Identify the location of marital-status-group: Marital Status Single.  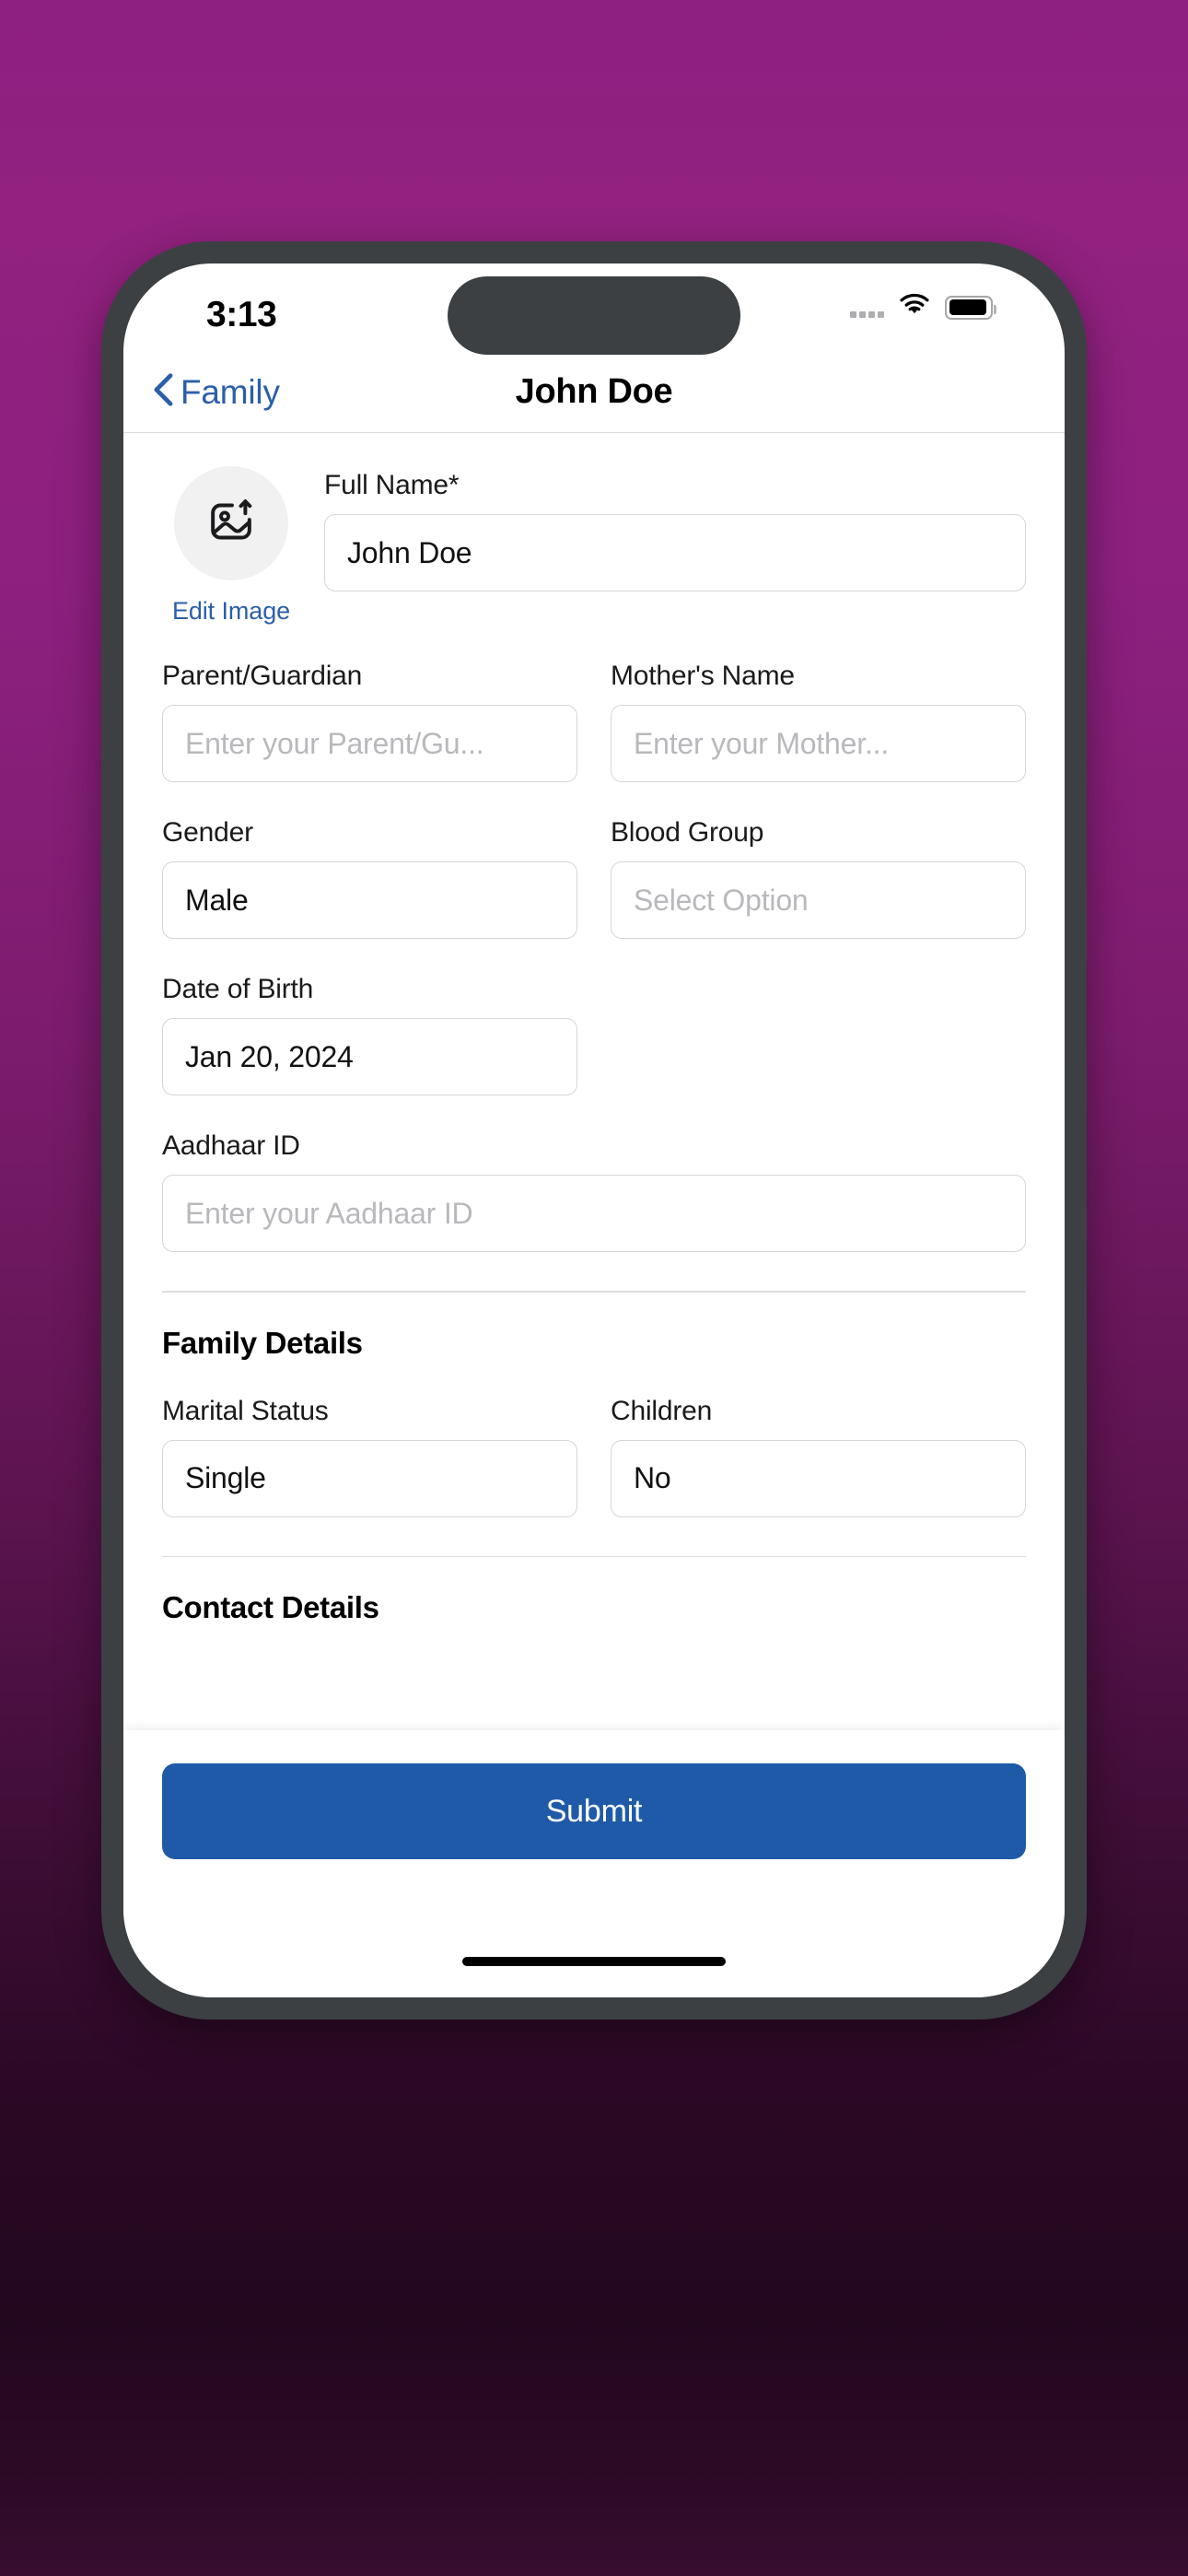
(369, 1456).